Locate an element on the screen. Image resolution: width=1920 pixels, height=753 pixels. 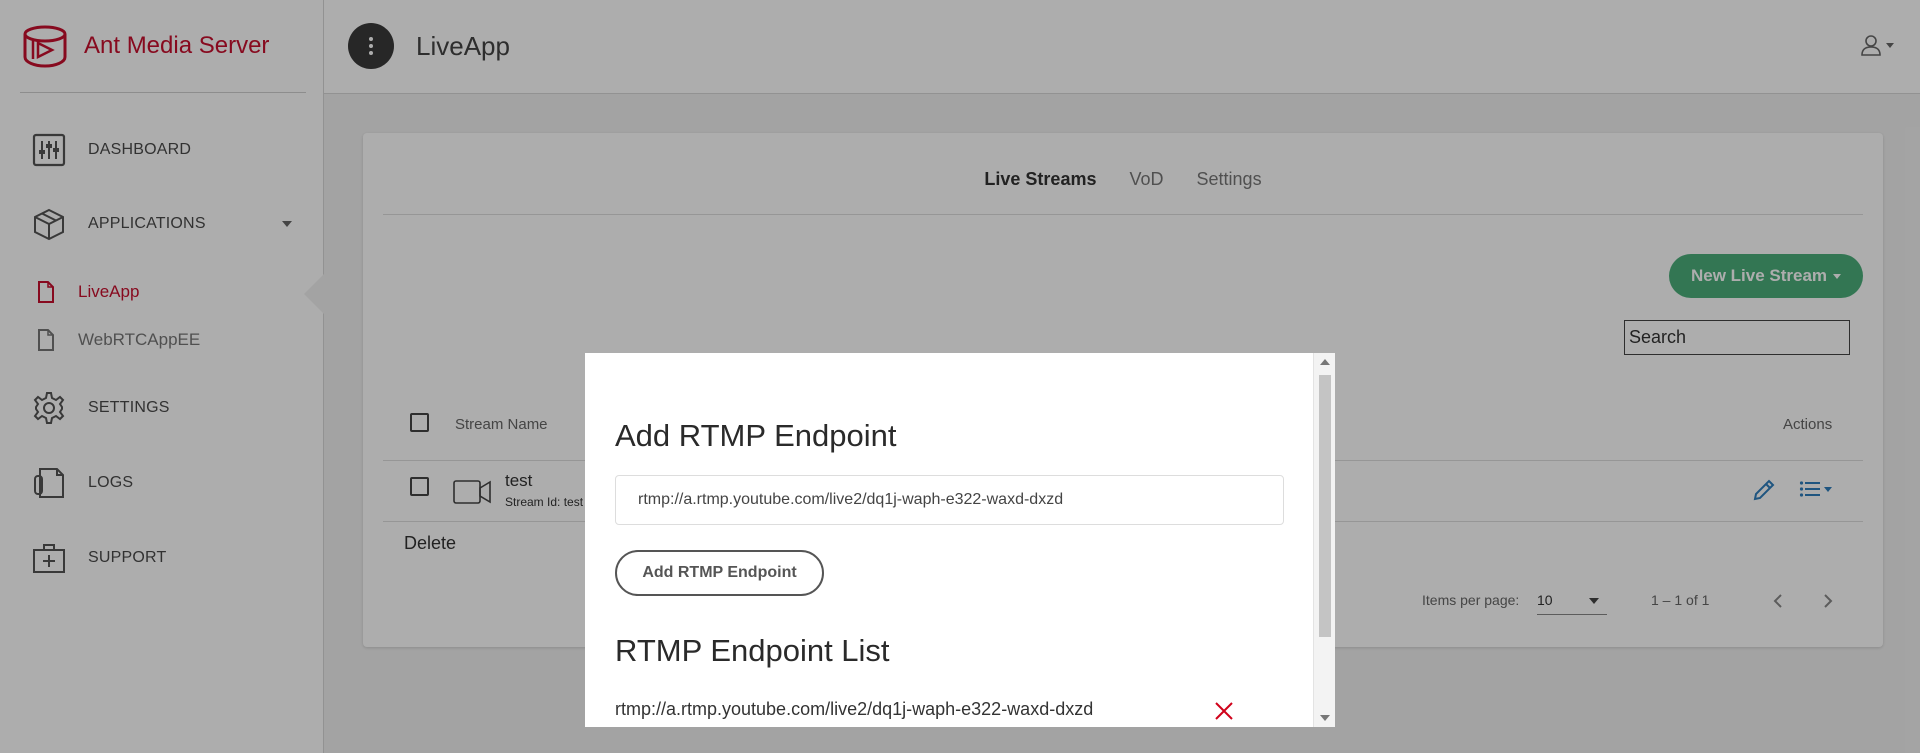
close-icon is located at coordinates (1224, 711).